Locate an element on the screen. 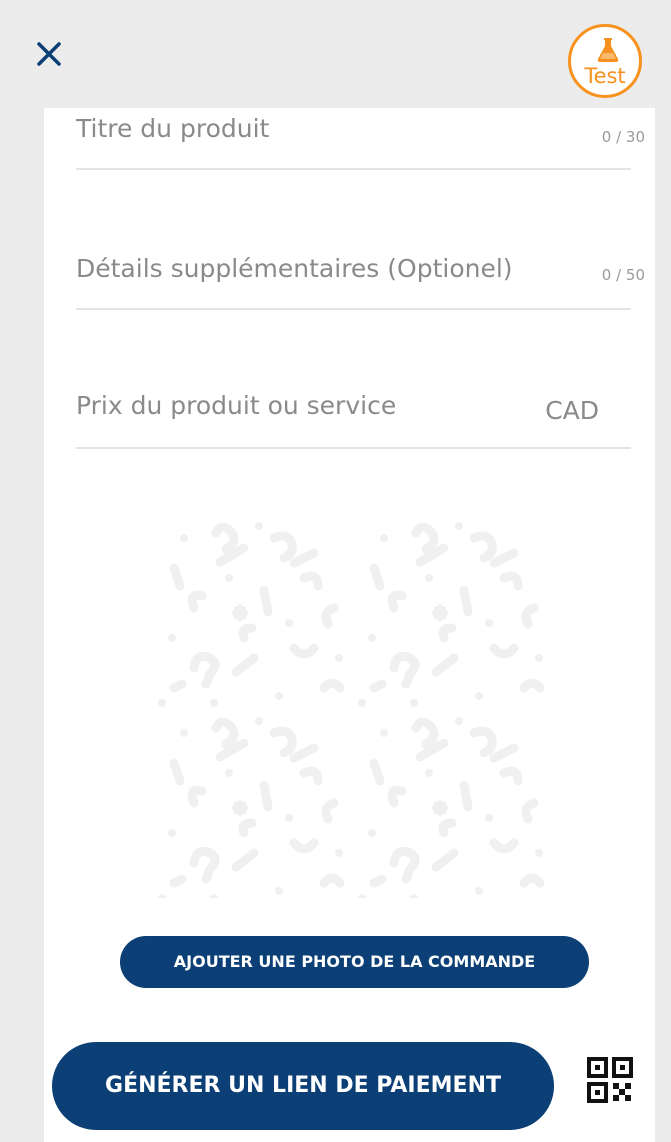 Image resolution: width=671 pixels, height=1142 pixels. flask-icon is located at coordinates (608, 50).